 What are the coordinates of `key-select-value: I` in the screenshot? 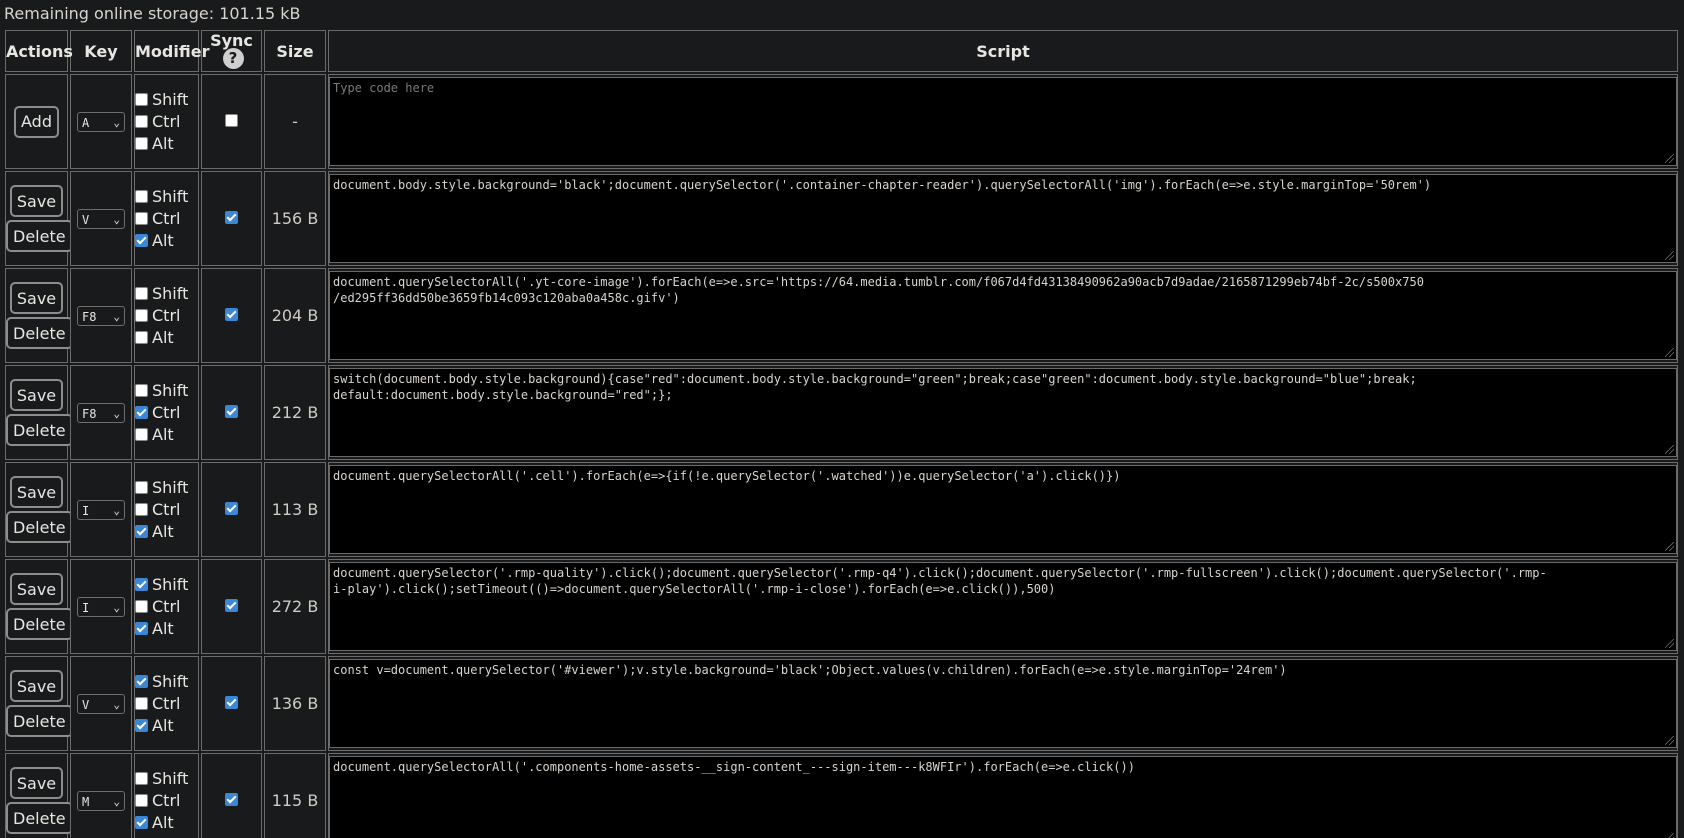 It's located at (86, 510).